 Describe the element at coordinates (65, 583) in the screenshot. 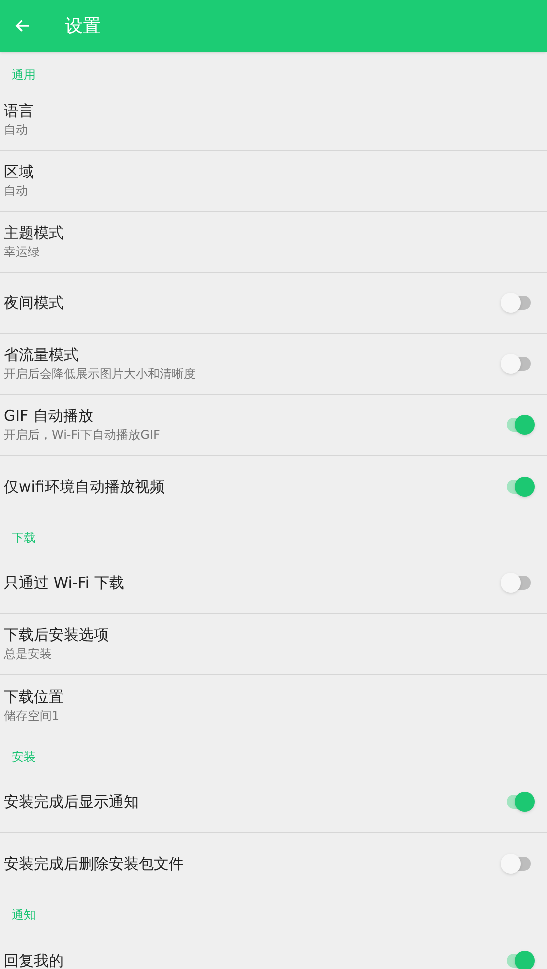

I see `setting-label: 只通过 Wi-Fi 下载` at that location.